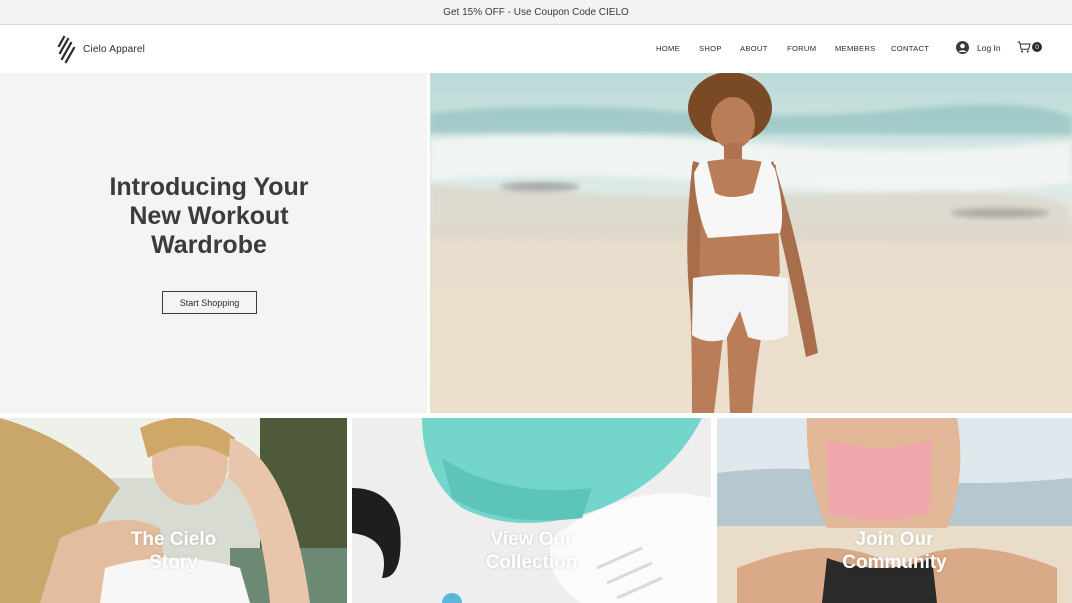 This screenshot has width=1072, height=603. Describe the element at coordinates (1024, 47) in the screenshot. I see `cart-icon` at that location.